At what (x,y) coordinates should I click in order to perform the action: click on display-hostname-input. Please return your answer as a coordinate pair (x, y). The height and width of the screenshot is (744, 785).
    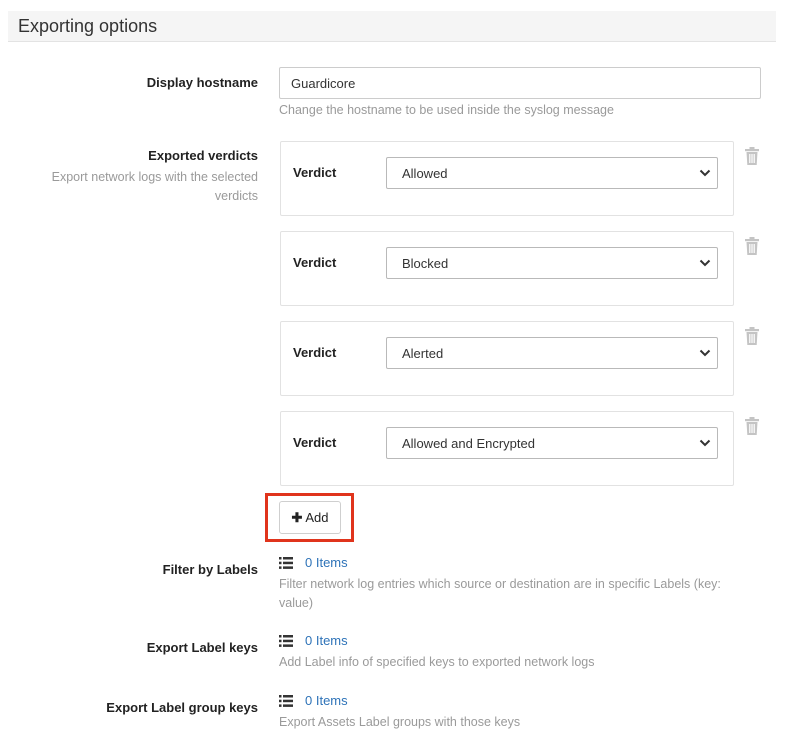
    Looking at the image, I should click on (520, 83).